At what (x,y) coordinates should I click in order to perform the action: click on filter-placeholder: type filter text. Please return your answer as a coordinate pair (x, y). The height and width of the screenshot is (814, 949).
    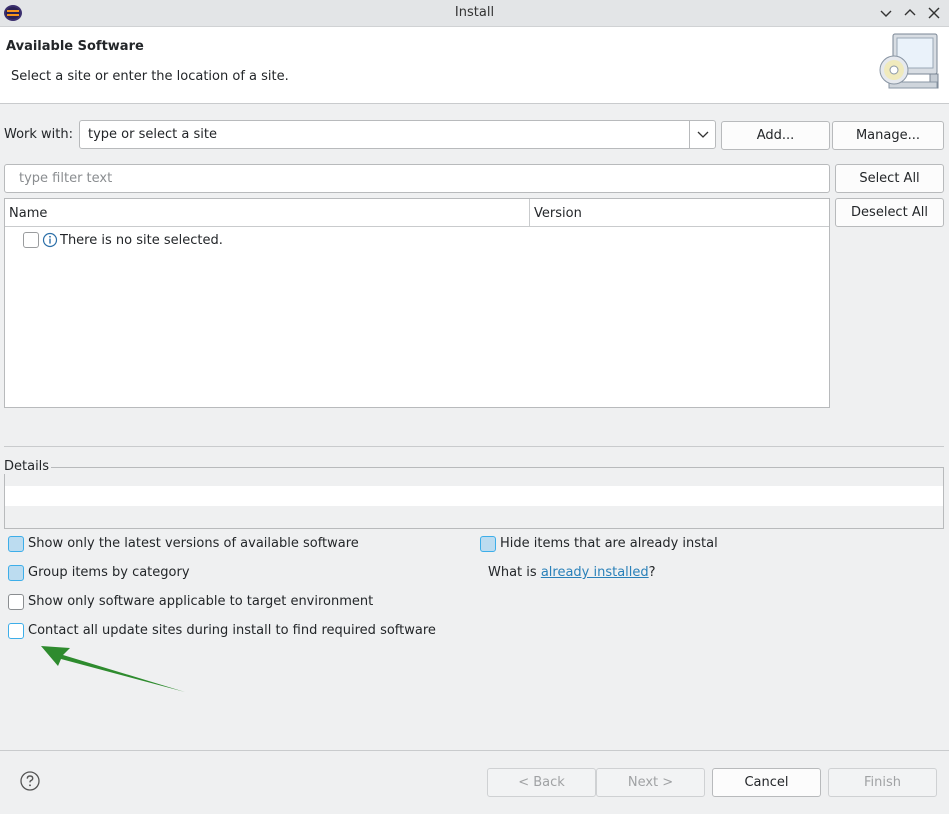
    Looking at the image, I should click on (66, 178).